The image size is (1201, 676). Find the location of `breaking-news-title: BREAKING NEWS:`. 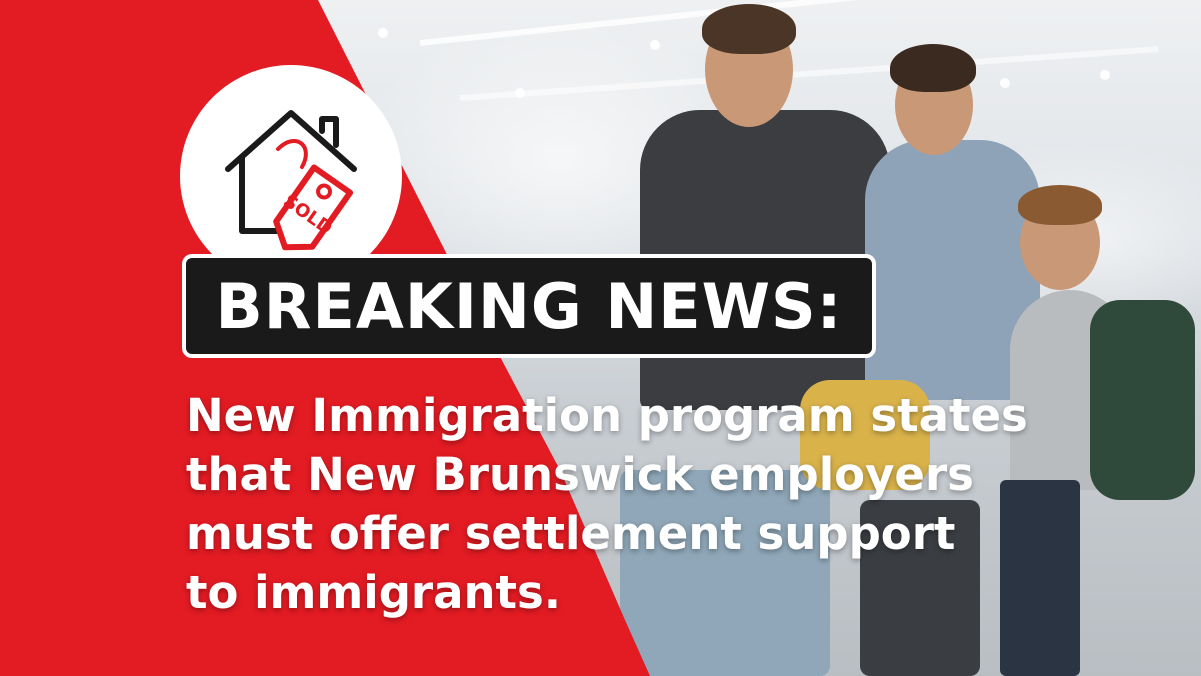

breaking-news-title: BREAKING NEWS: is located at coordinates (529, 306).